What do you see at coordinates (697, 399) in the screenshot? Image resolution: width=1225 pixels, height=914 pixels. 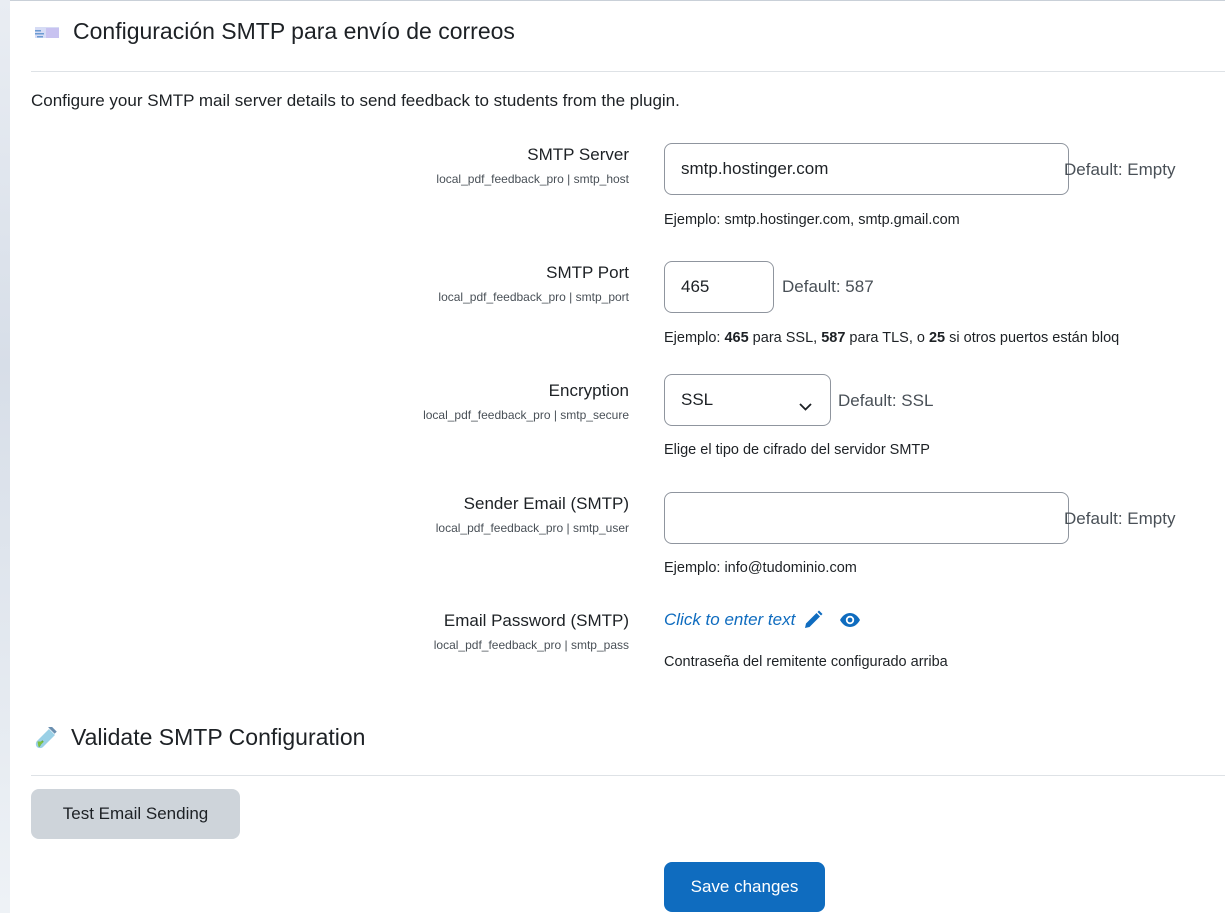 I see `encryption-value: SSL` at bounding box center [697, 399].